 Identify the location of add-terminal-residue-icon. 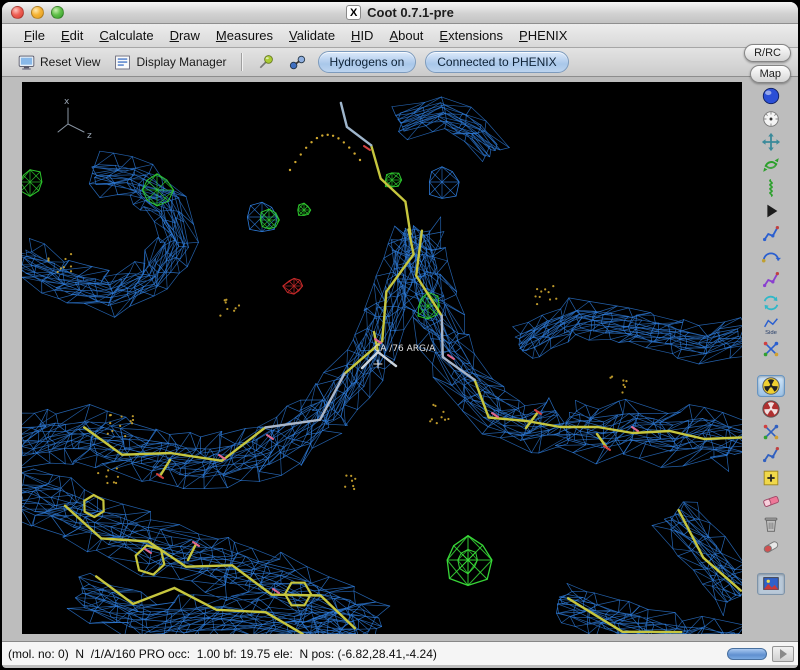
(771, 432).